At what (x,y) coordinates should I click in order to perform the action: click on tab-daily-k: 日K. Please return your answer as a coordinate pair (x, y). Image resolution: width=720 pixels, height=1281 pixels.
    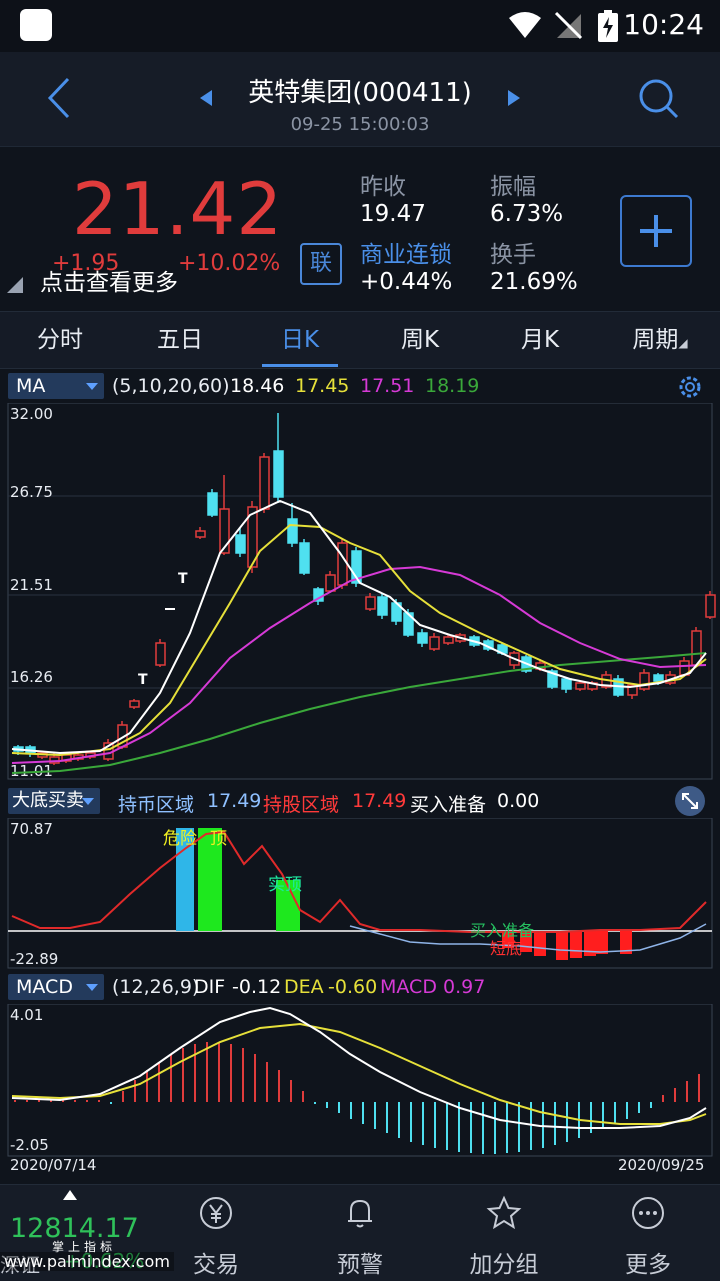
    Looking at the image, I should click on (300, 340).